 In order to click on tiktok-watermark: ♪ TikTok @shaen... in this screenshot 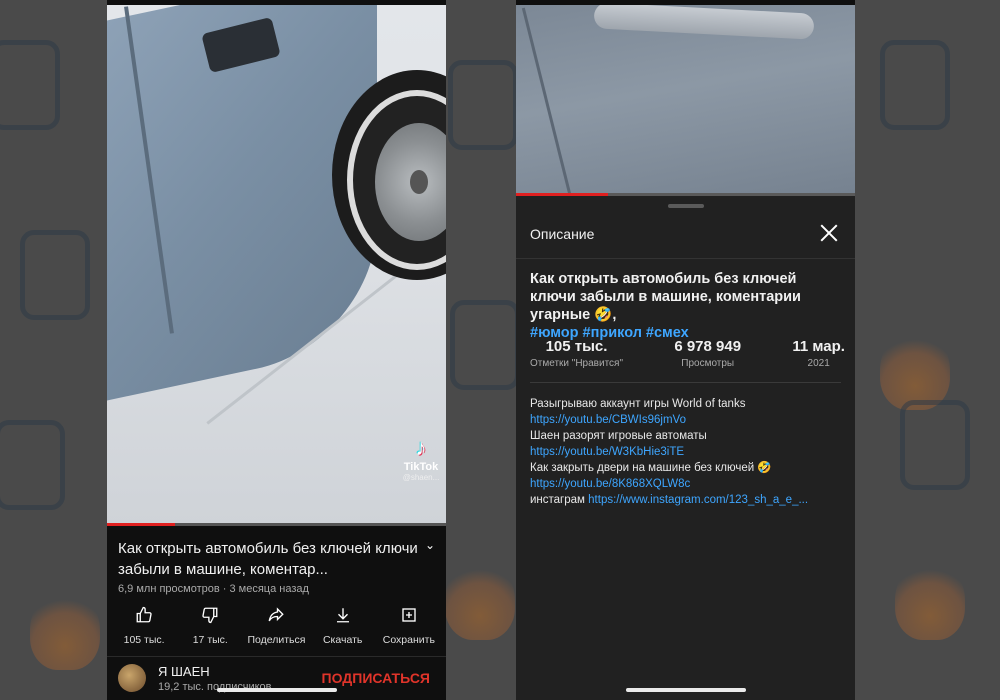, I will do `click(421, 458)`.